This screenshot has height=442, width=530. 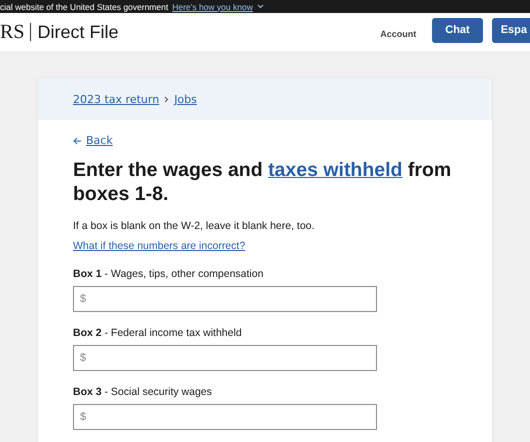 What do you see at coordinates (167, 99) in the screenshot?
I see `chevron-right-icon` at bounding box center [167, 99].